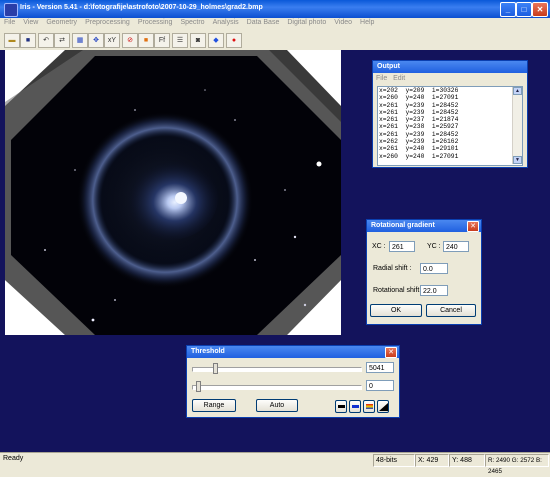 This screenshot has width=550, height=477. Describe the element at coordinates (398, 290) in the screenshot. I see `rotational-shift-label: Rotational shift :` at that location.